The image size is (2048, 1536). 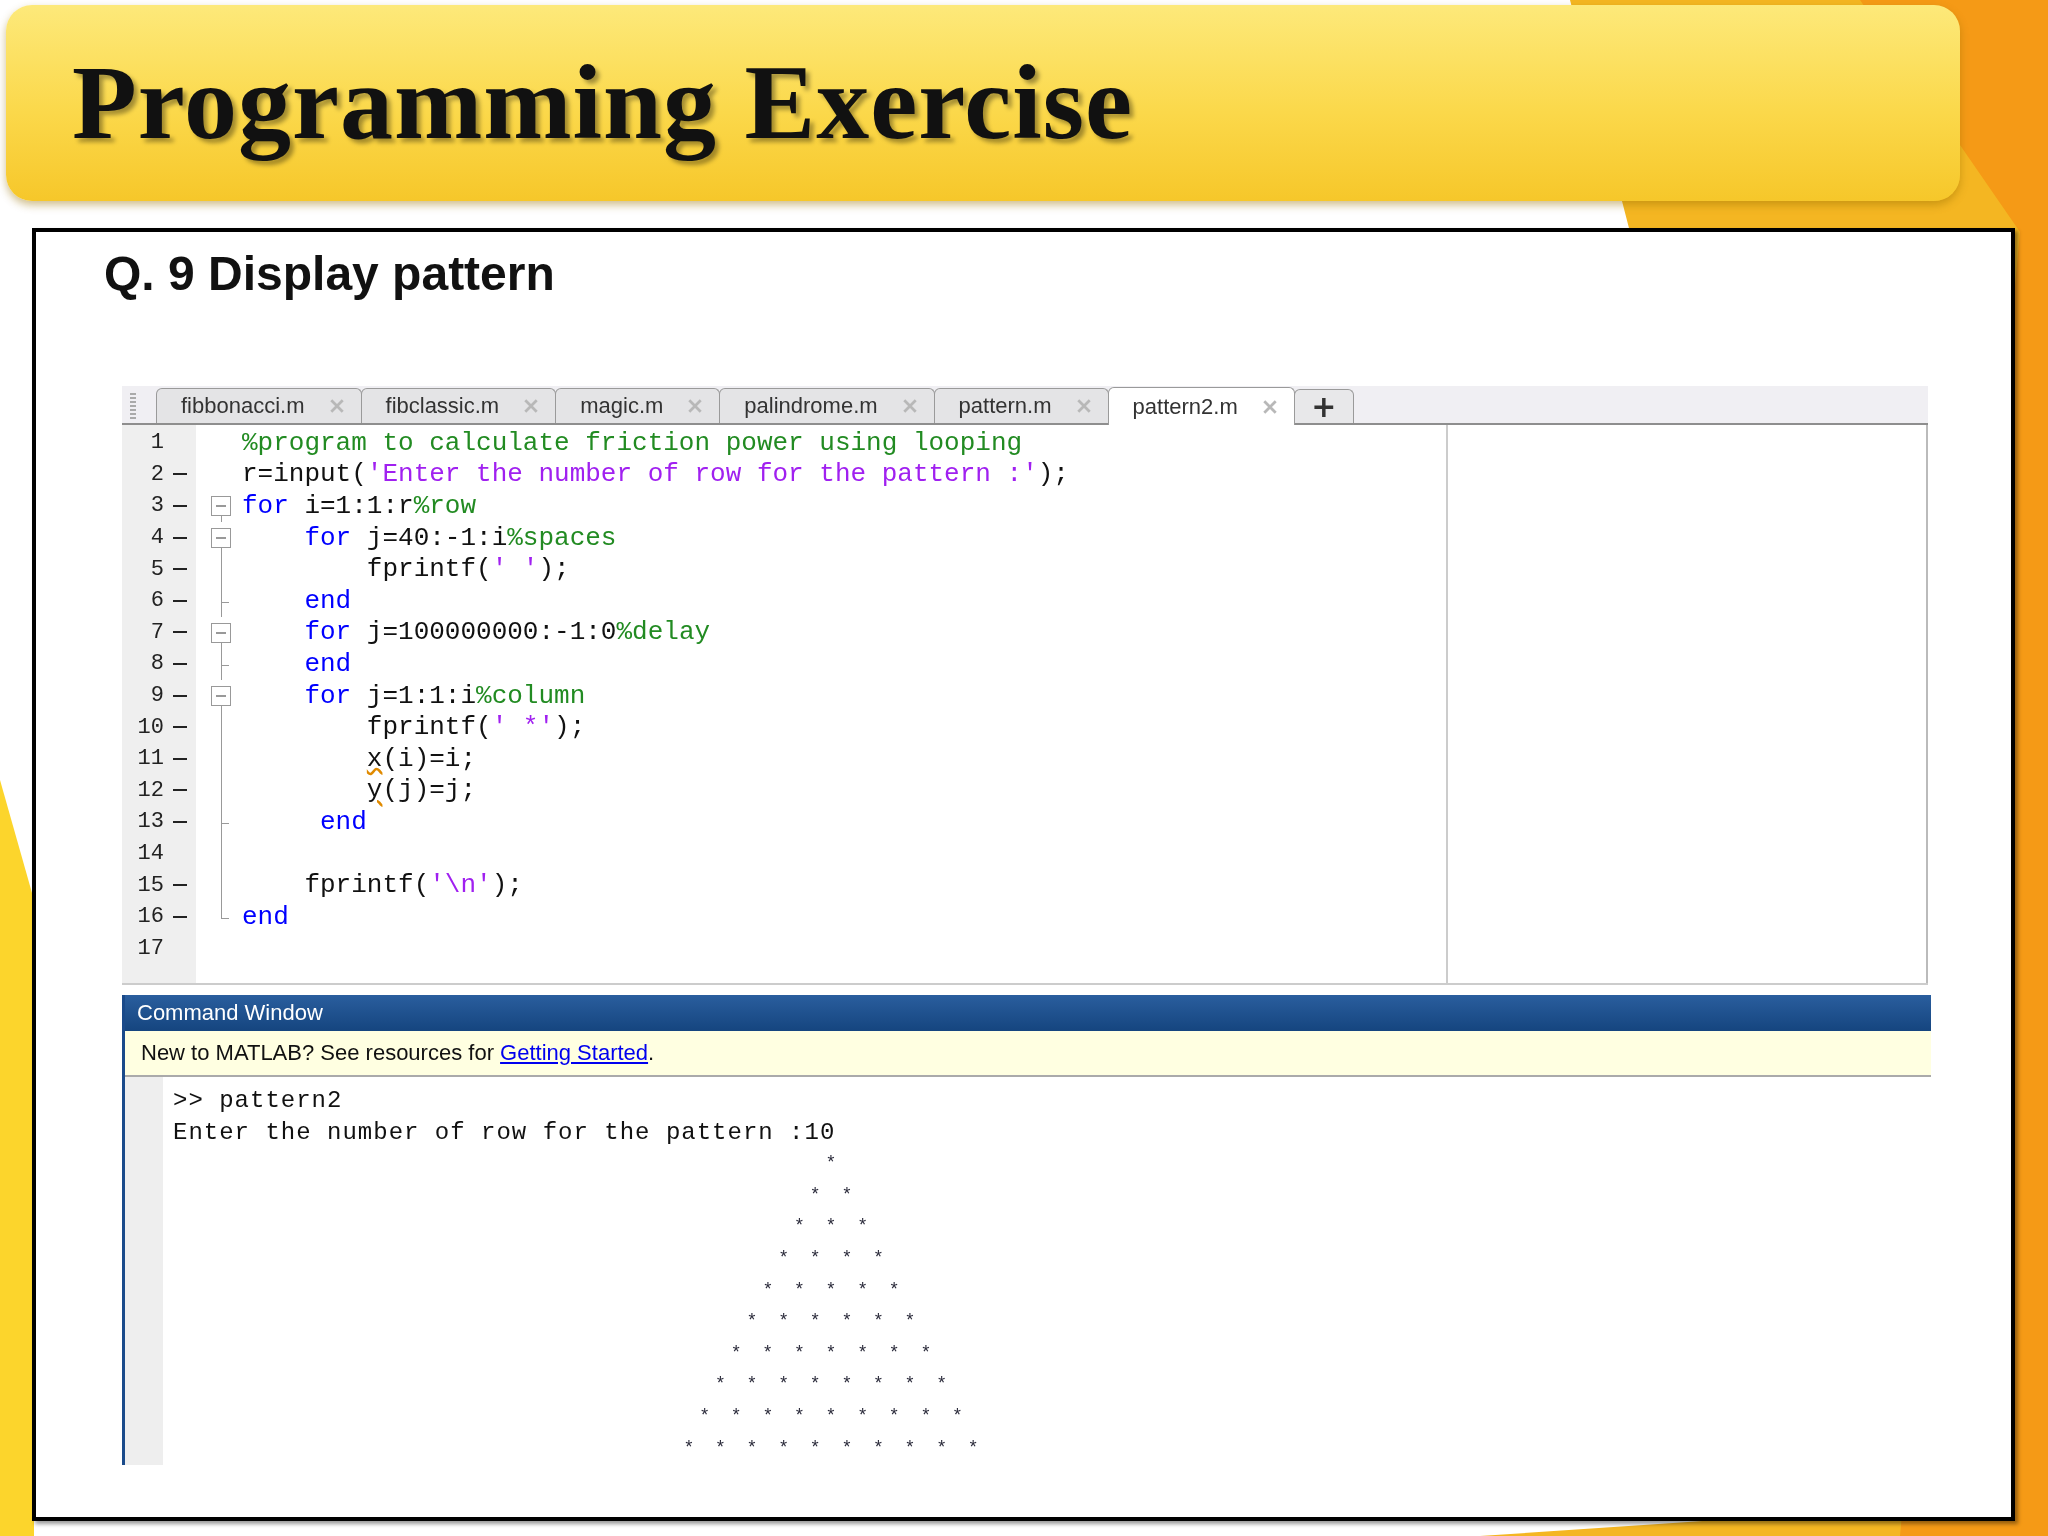 I want to click on line-number: 17, so click(x=150, y=948).